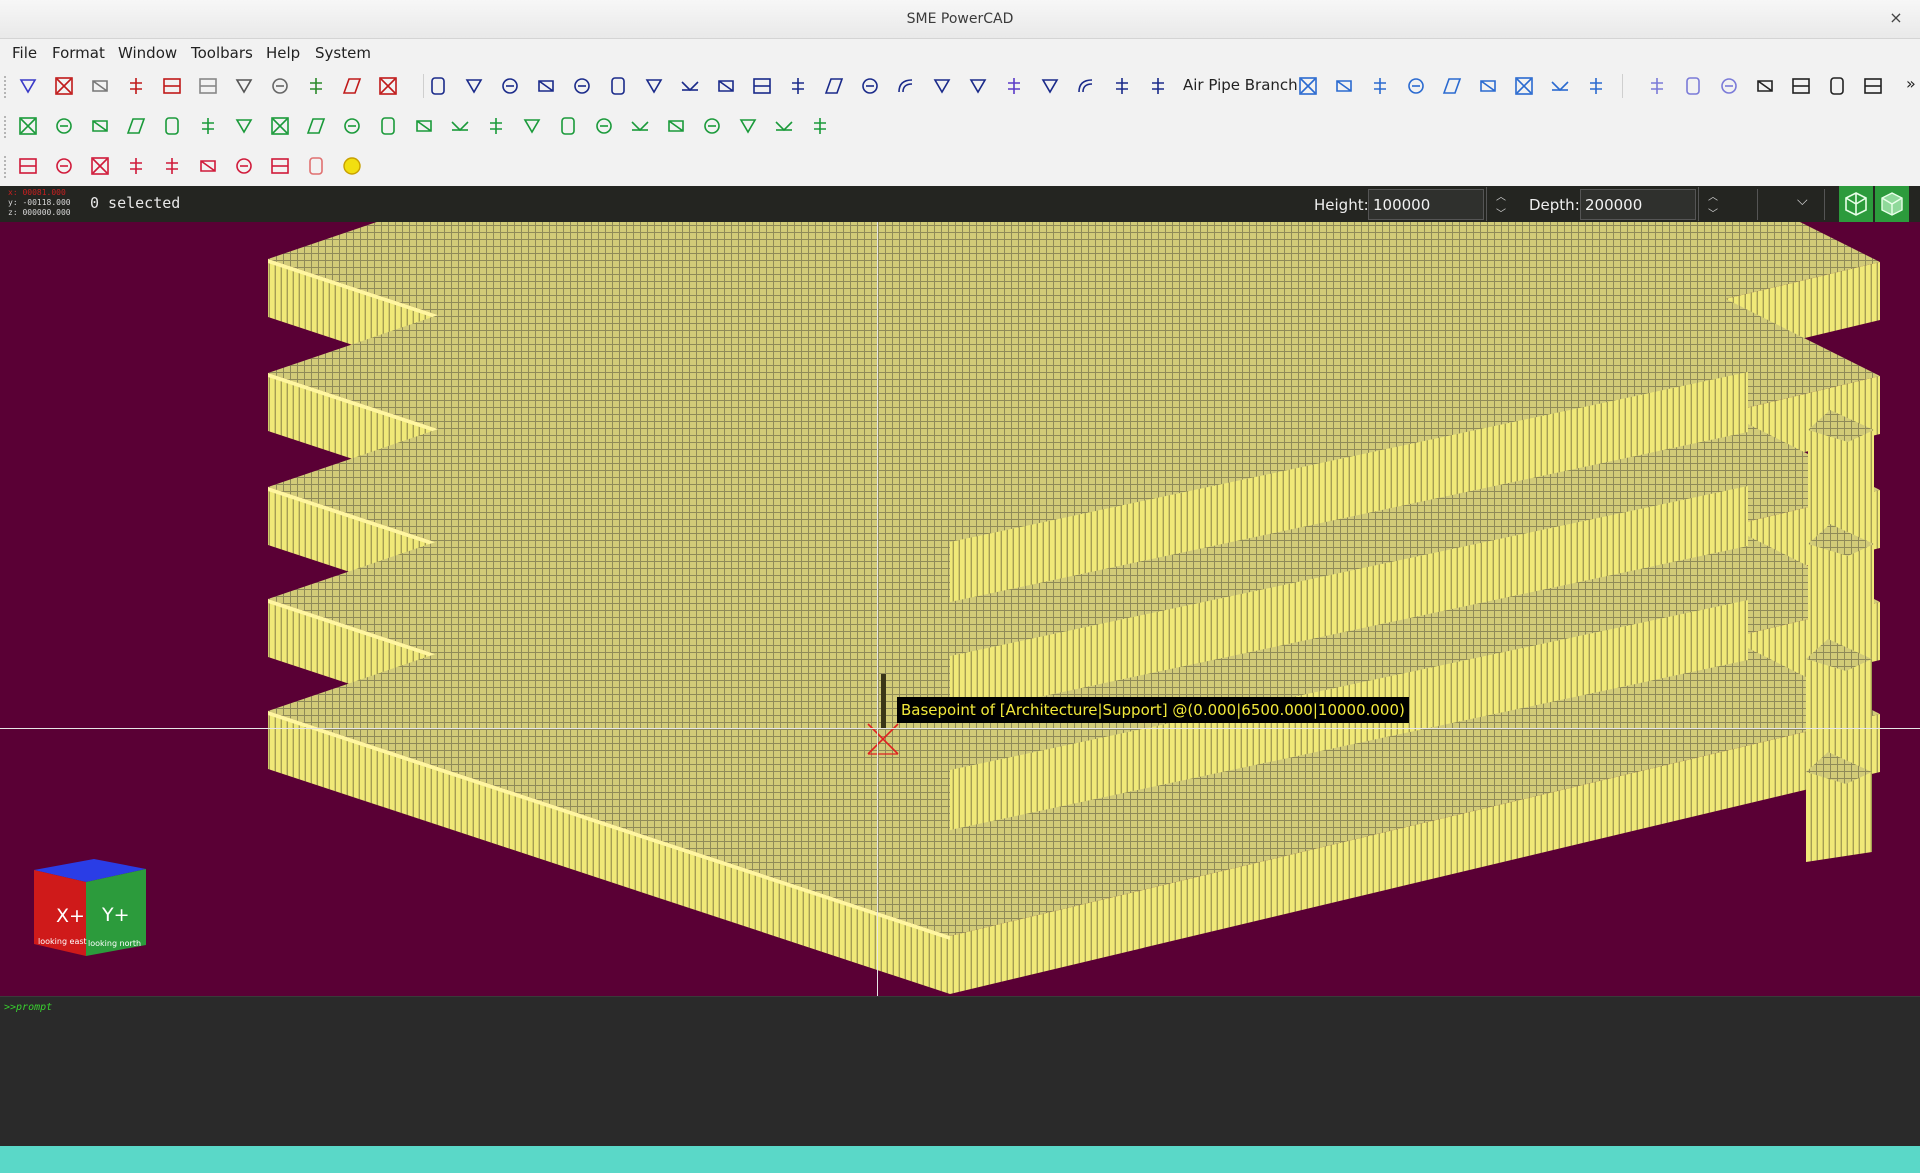 The image size is (1920, 1173). I want to click on toolbar-overflow-button: », so click(1911, 83).